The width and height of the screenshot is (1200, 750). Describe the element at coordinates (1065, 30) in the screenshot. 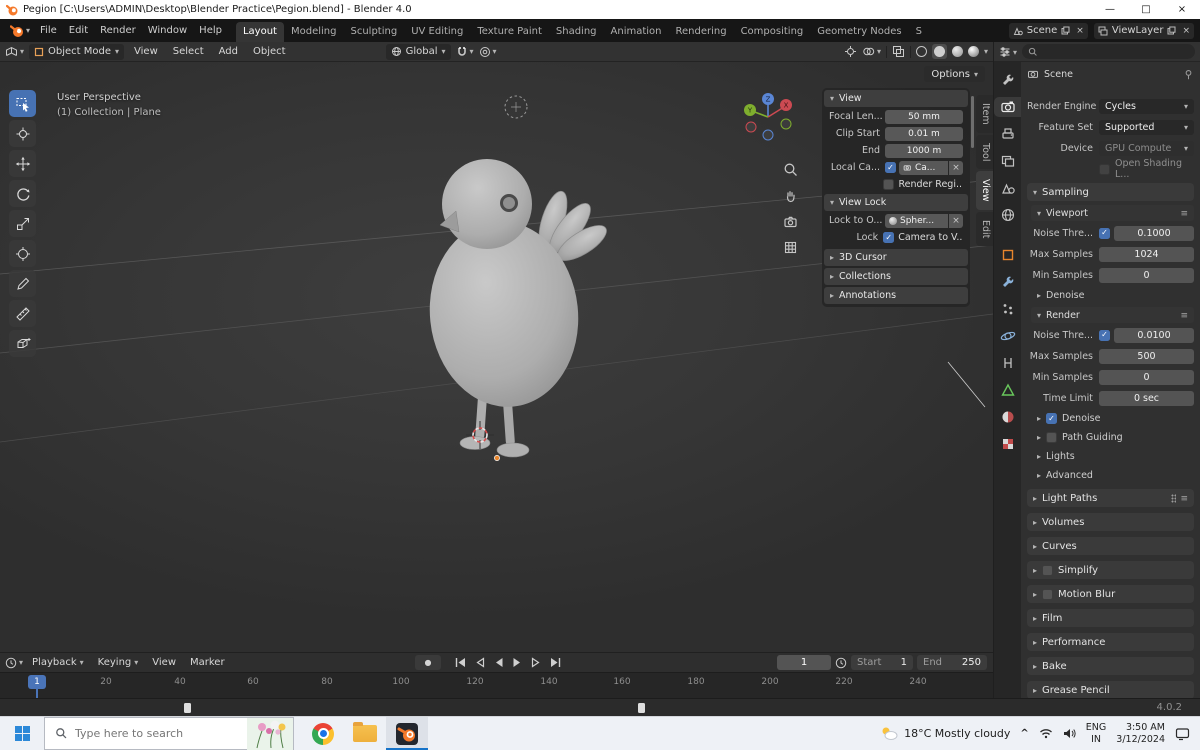

I see `new-scene-icon` at that location.